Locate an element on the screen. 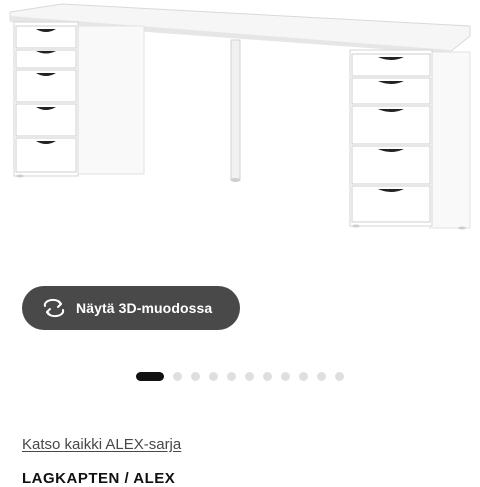  carousel-dot-active is located at coordinates (150, 376).